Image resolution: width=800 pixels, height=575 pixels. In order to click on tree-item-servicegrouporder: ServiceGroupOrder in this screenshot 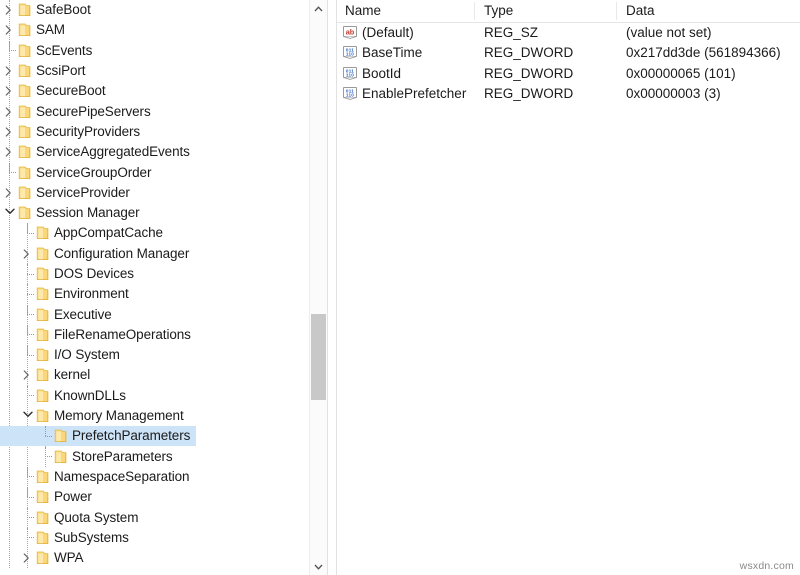, I will do `click(163, 172)`.